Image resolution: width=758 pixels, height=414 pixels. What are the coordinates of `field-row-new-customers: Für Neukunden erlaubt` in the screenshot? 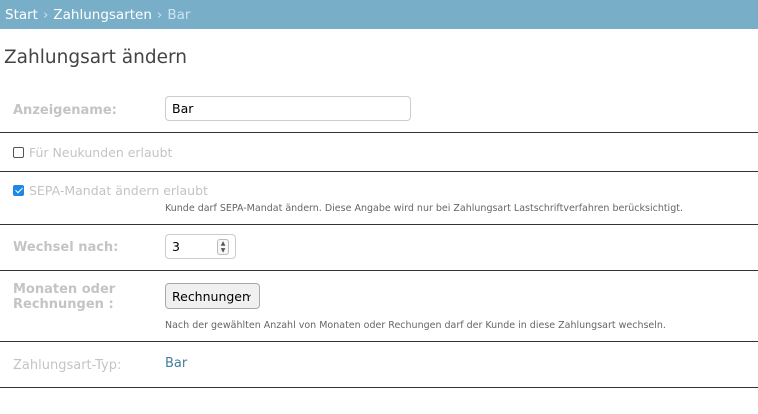 It's located at (379, 152).